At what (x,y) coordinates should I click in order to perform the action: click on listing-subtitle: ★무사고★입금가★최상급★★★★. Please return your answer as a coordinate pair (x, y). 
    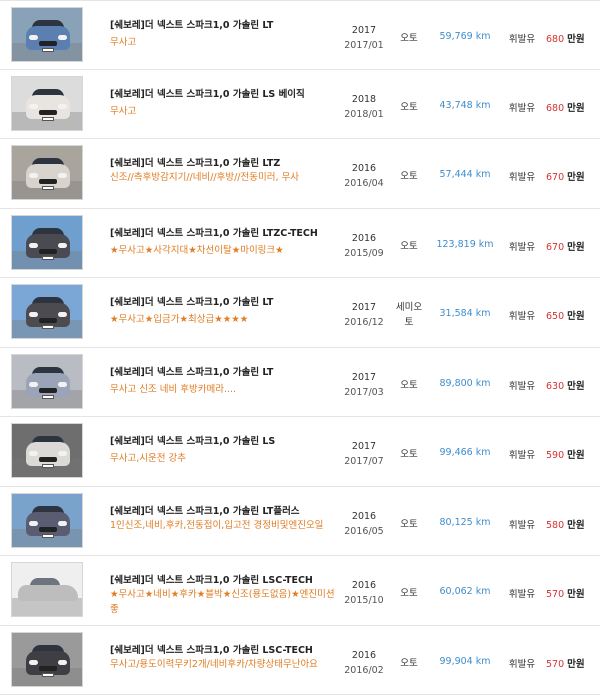
    Looking at the image, I should click on (179, 319).